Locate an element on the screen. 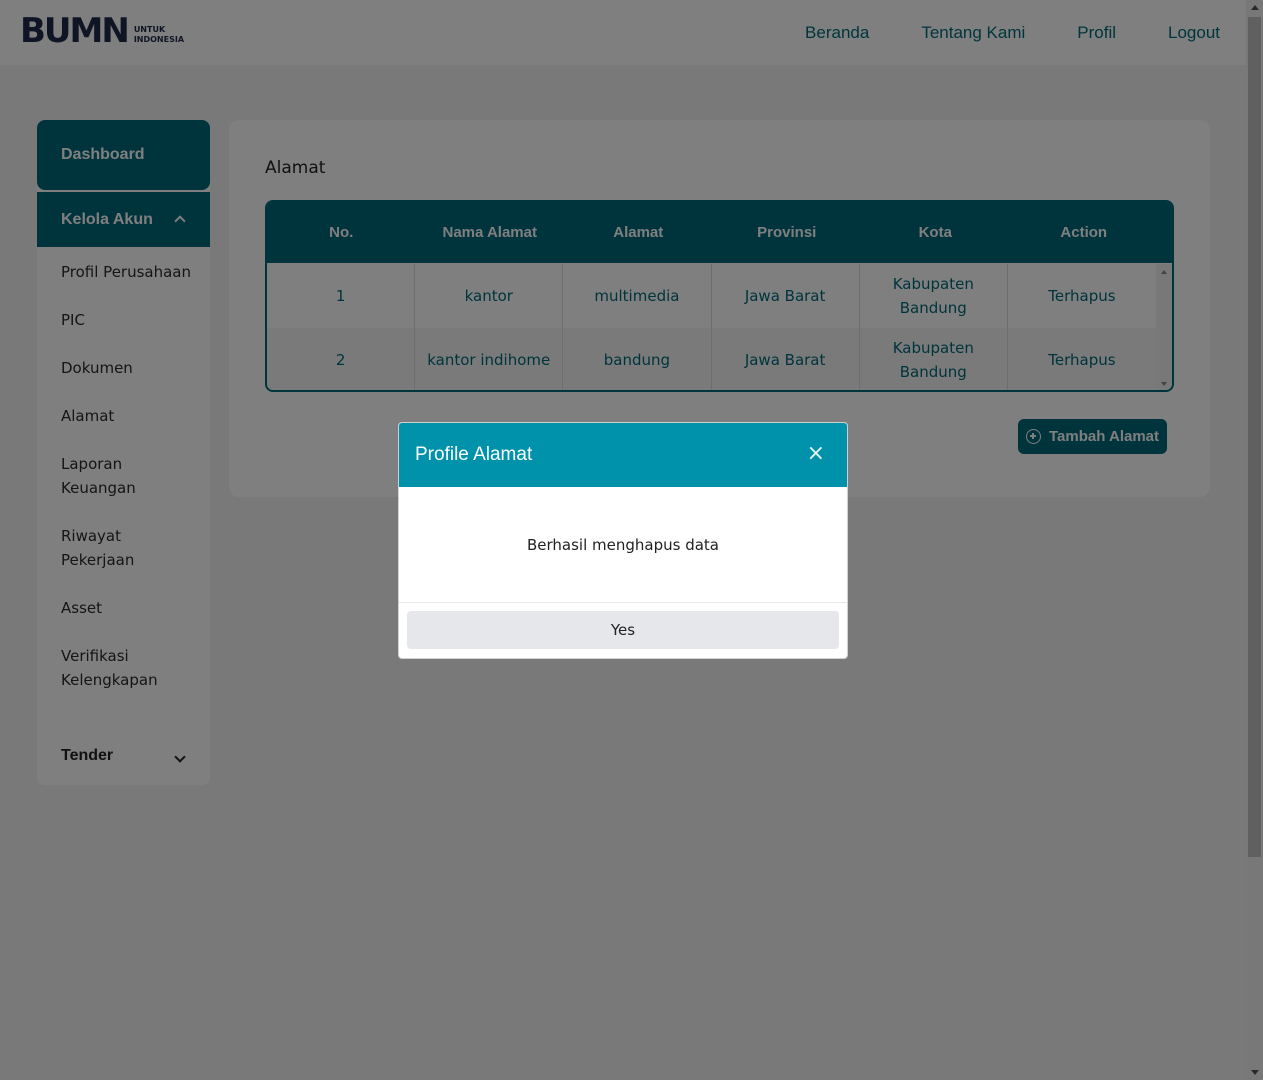 The width and height of the screenshot is (1263, 1080). yes-button: Yes is located at coordinates (623, 630).